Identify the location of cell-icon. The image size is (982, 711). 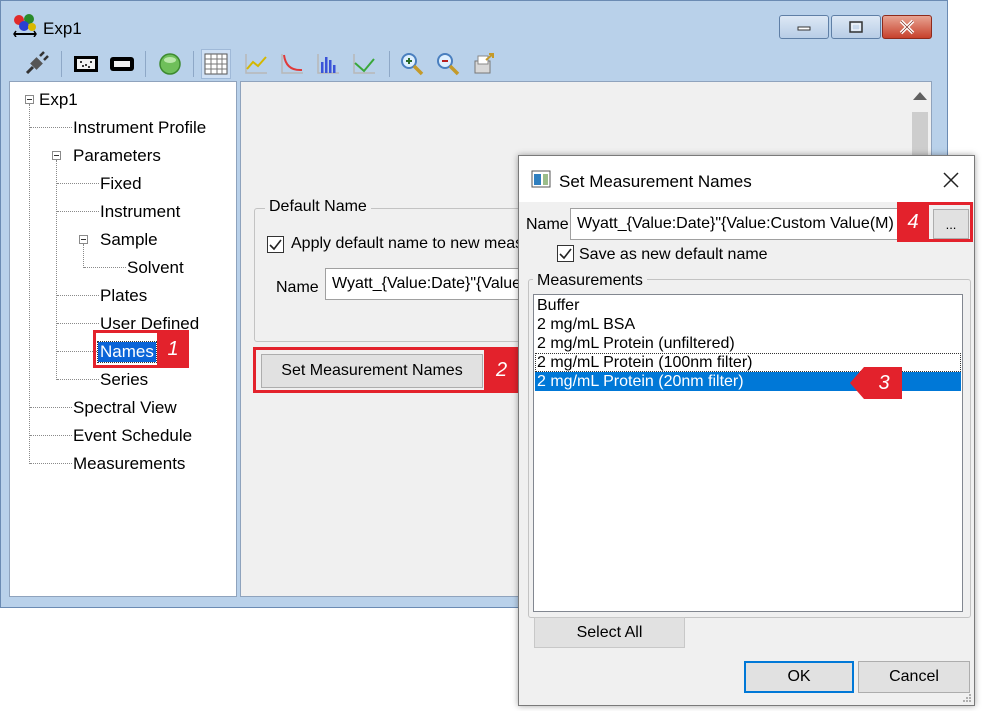
(122, 64).